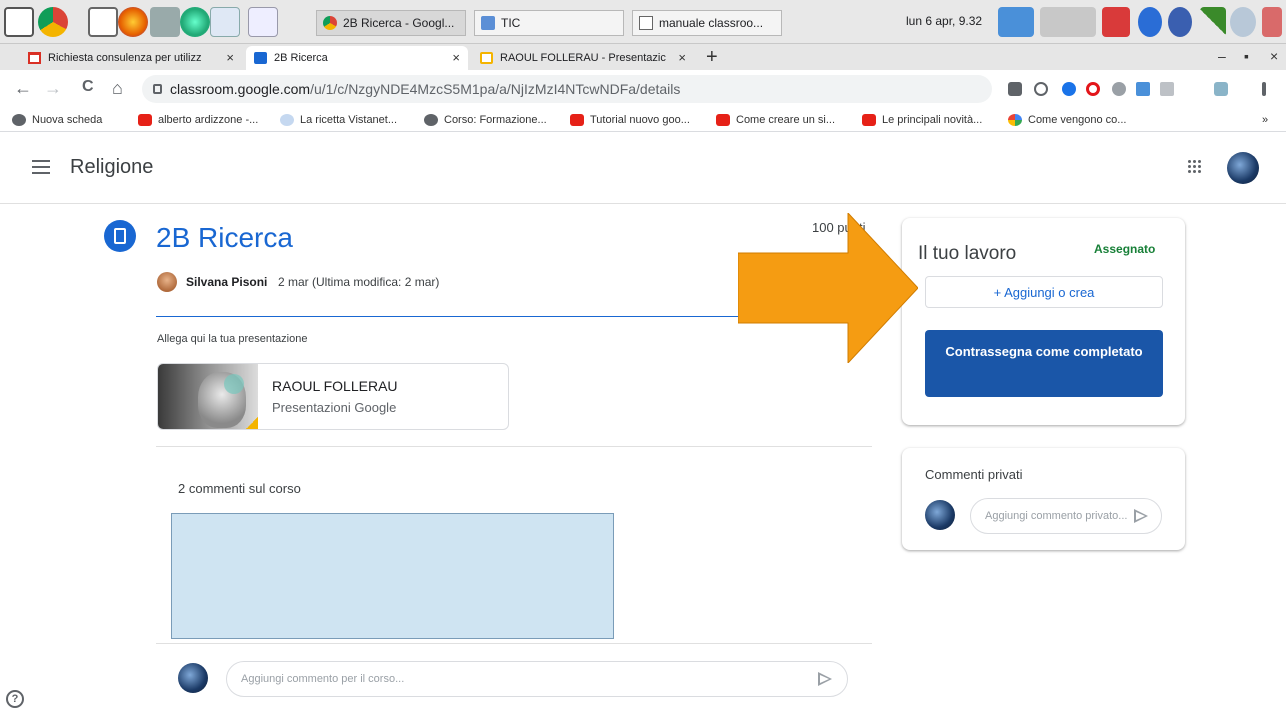 Image resolution: width=1286 pixels, height=726 pixels. Describe the element at coordinates (53, 22) in the screenshot. I see `chrome-launcher-icon` at that location.